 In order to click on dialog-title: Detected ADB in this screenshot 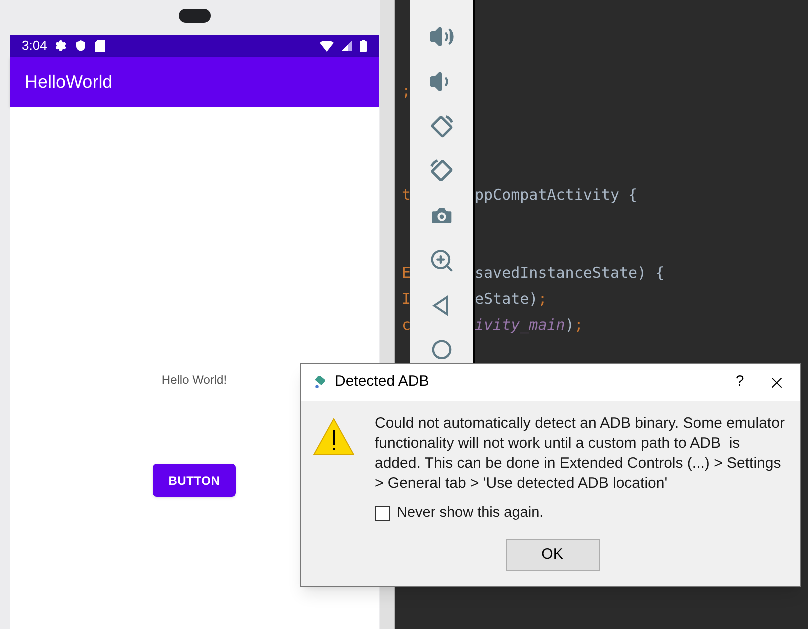, I will do `click(382, 382)`.